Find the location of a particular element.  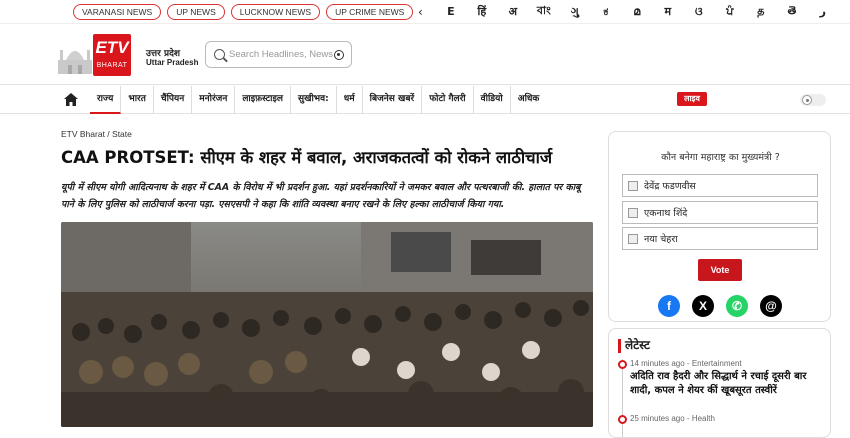

etv-bharat-logo: ETV BHARAT is located at coordinates (96, 54).